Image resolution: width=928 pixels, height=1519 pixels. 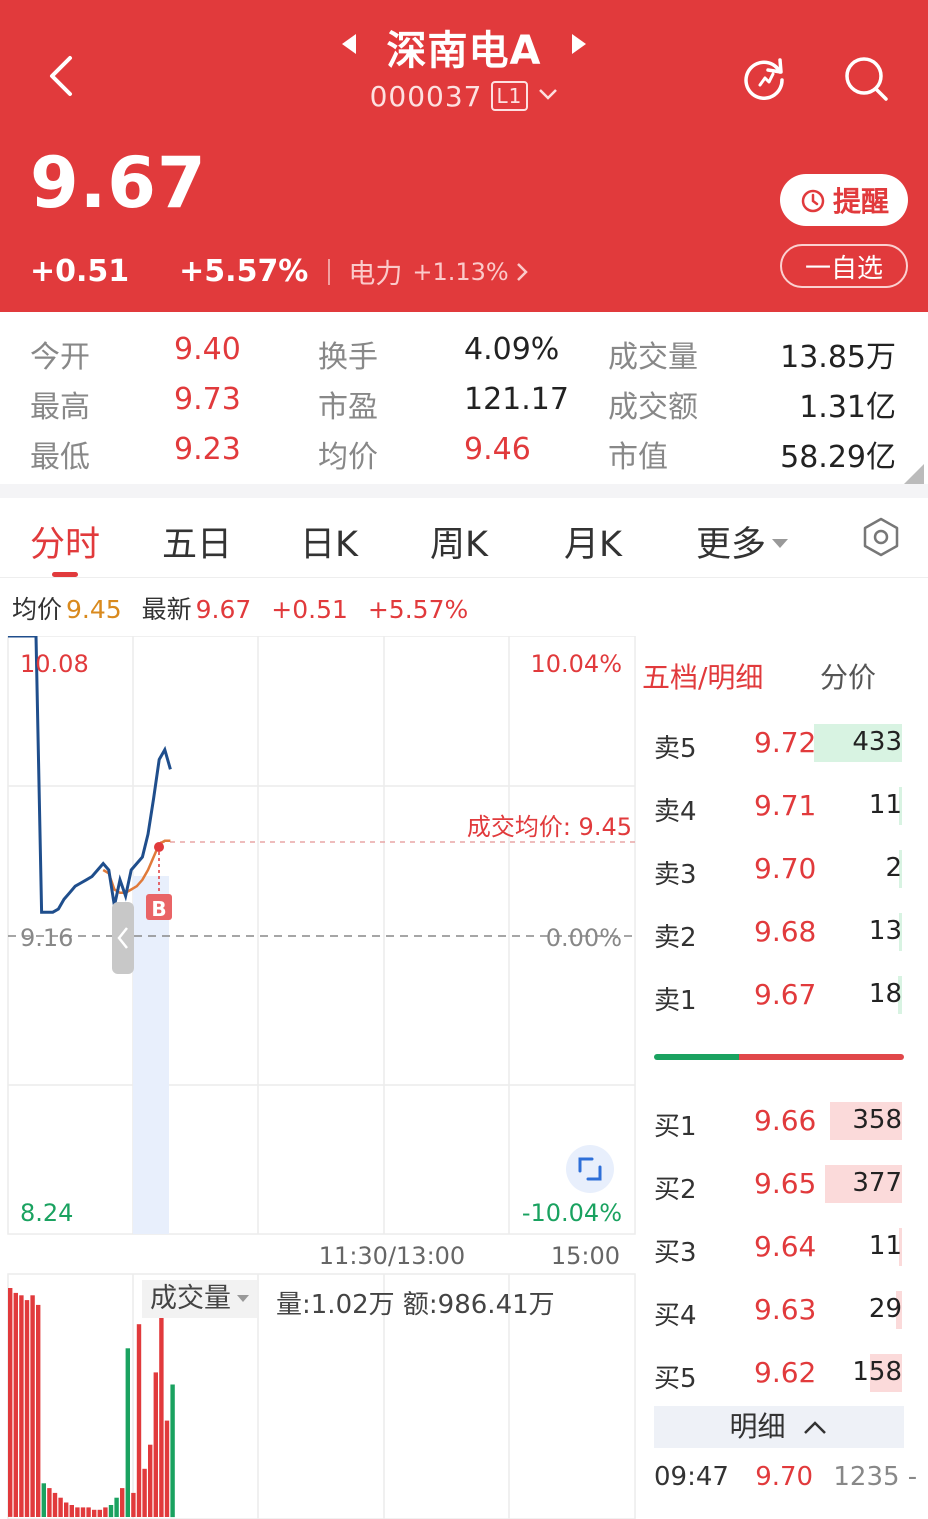 What do you see at coordinates (877, 1183) in the screenshot?
I see `bid-volume: 377` at bounding box center [877, 1183].